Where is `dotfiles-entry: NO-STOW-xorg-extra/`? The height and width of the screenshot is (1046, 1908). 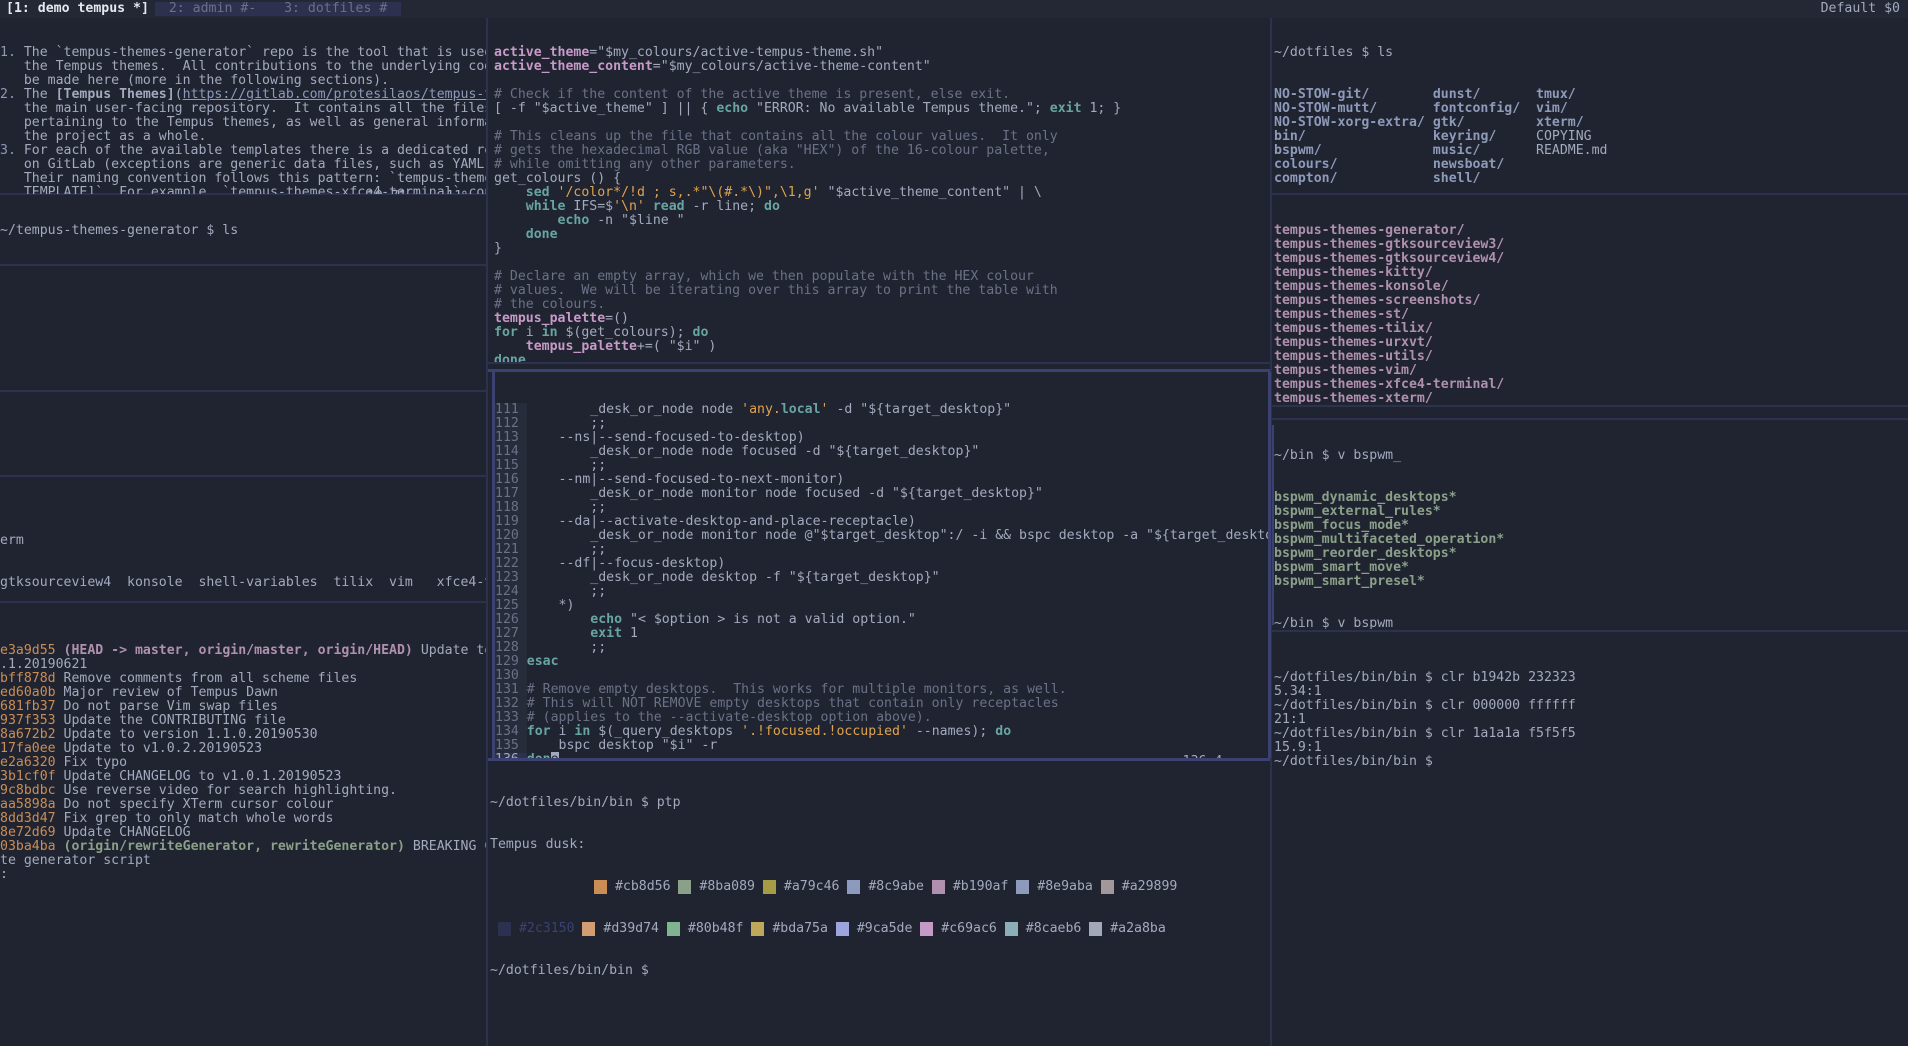 dotfiles-entry: NO-STOW-xorg-extra/ is located at coordinates (1349, 122).